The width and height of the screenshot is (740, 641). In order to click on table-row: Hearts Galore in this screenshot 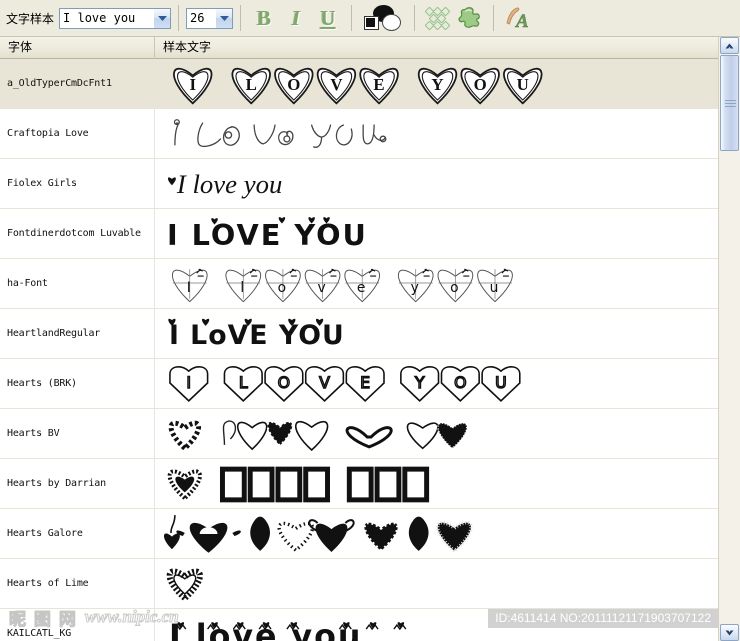, I will do `click(359, 534)`.